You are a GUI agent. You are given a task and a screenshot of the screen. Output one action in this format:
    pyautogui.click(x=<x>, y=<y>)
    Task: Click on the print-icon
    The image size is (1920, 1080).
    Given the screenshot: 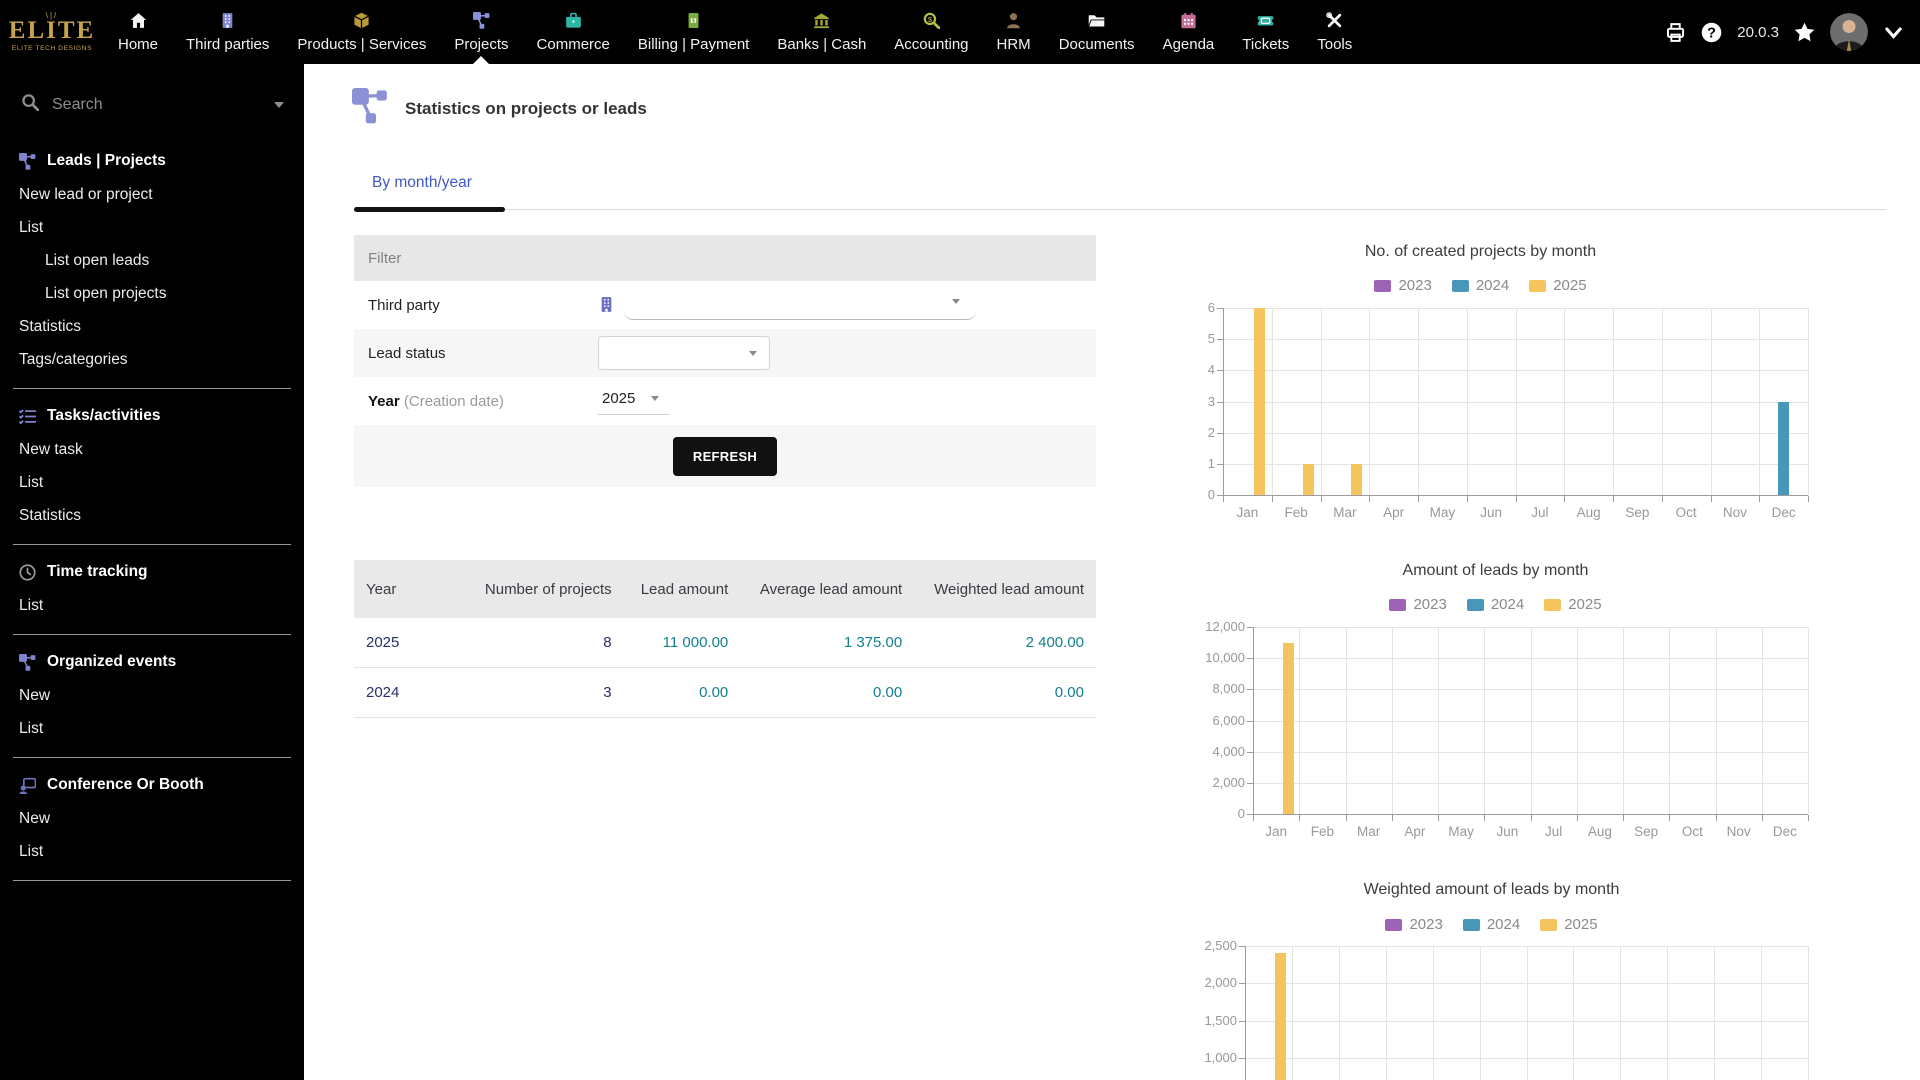 What is the action you would take?
    pyautogui.click(x=1675, y=32)
    